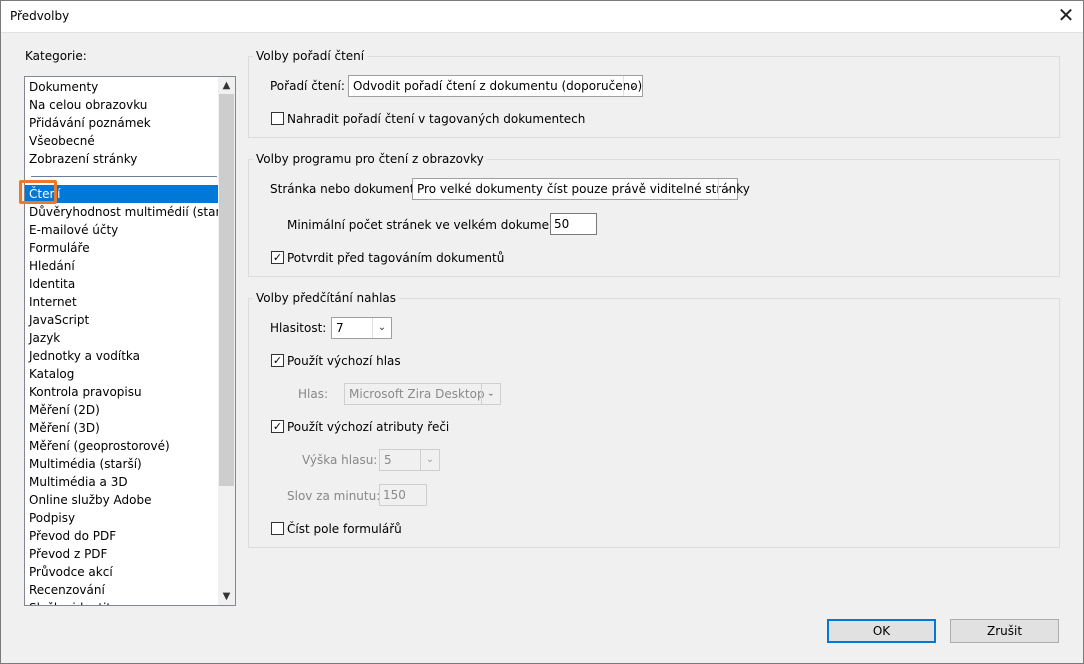 The width and height of the screenshot is (1084, 664). What do you see at coordinates (124, 176) in the screenshot?
I see `category-separator` at bounding box center [124, 176].